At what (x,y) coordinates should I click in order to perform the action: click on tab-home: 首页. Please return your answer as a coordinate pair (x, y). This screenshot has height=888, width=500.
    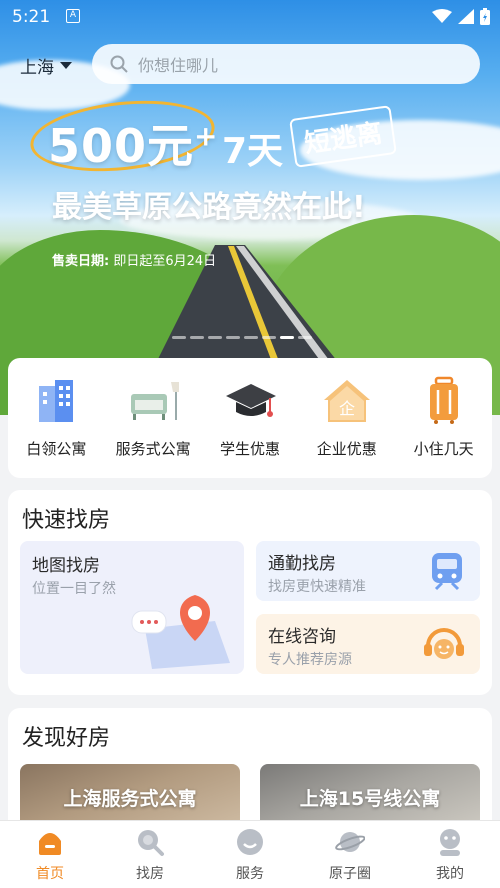
    Looking at the image, I should click on (50, 857).